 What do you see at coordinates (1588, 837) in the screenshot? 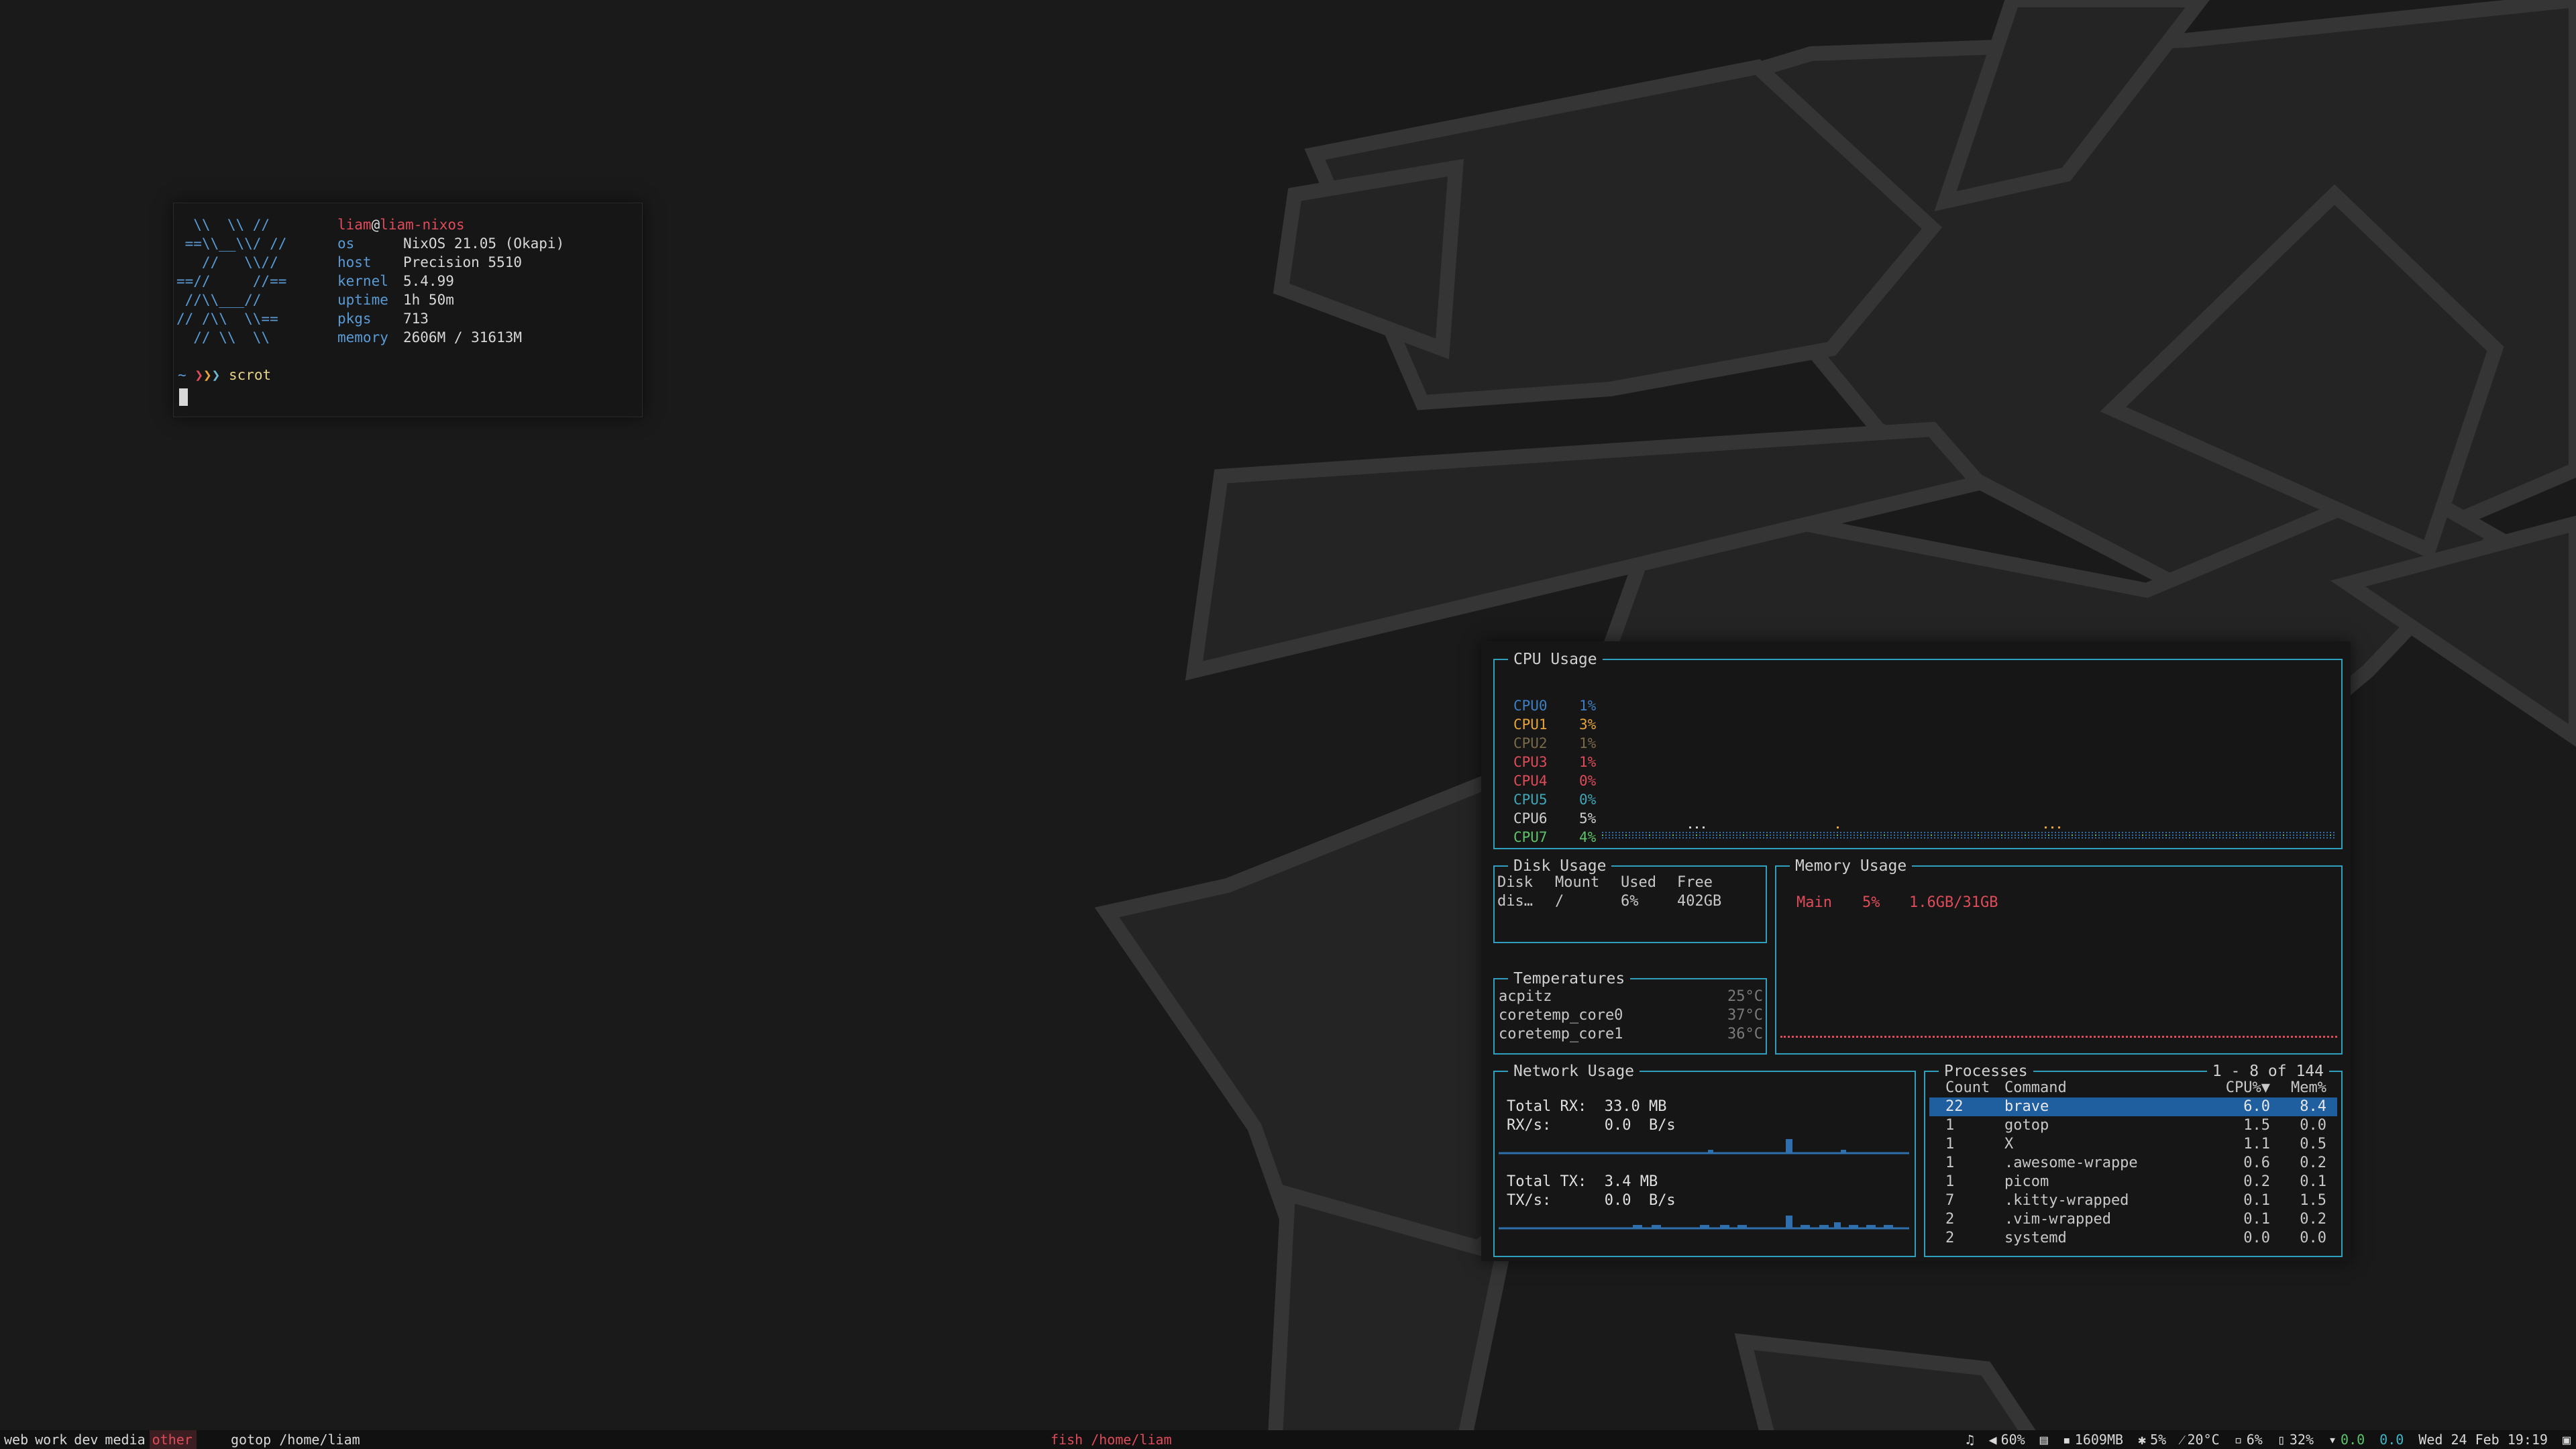
I see `cpu-core-value: 4%` at bounding box center [1588, 837].